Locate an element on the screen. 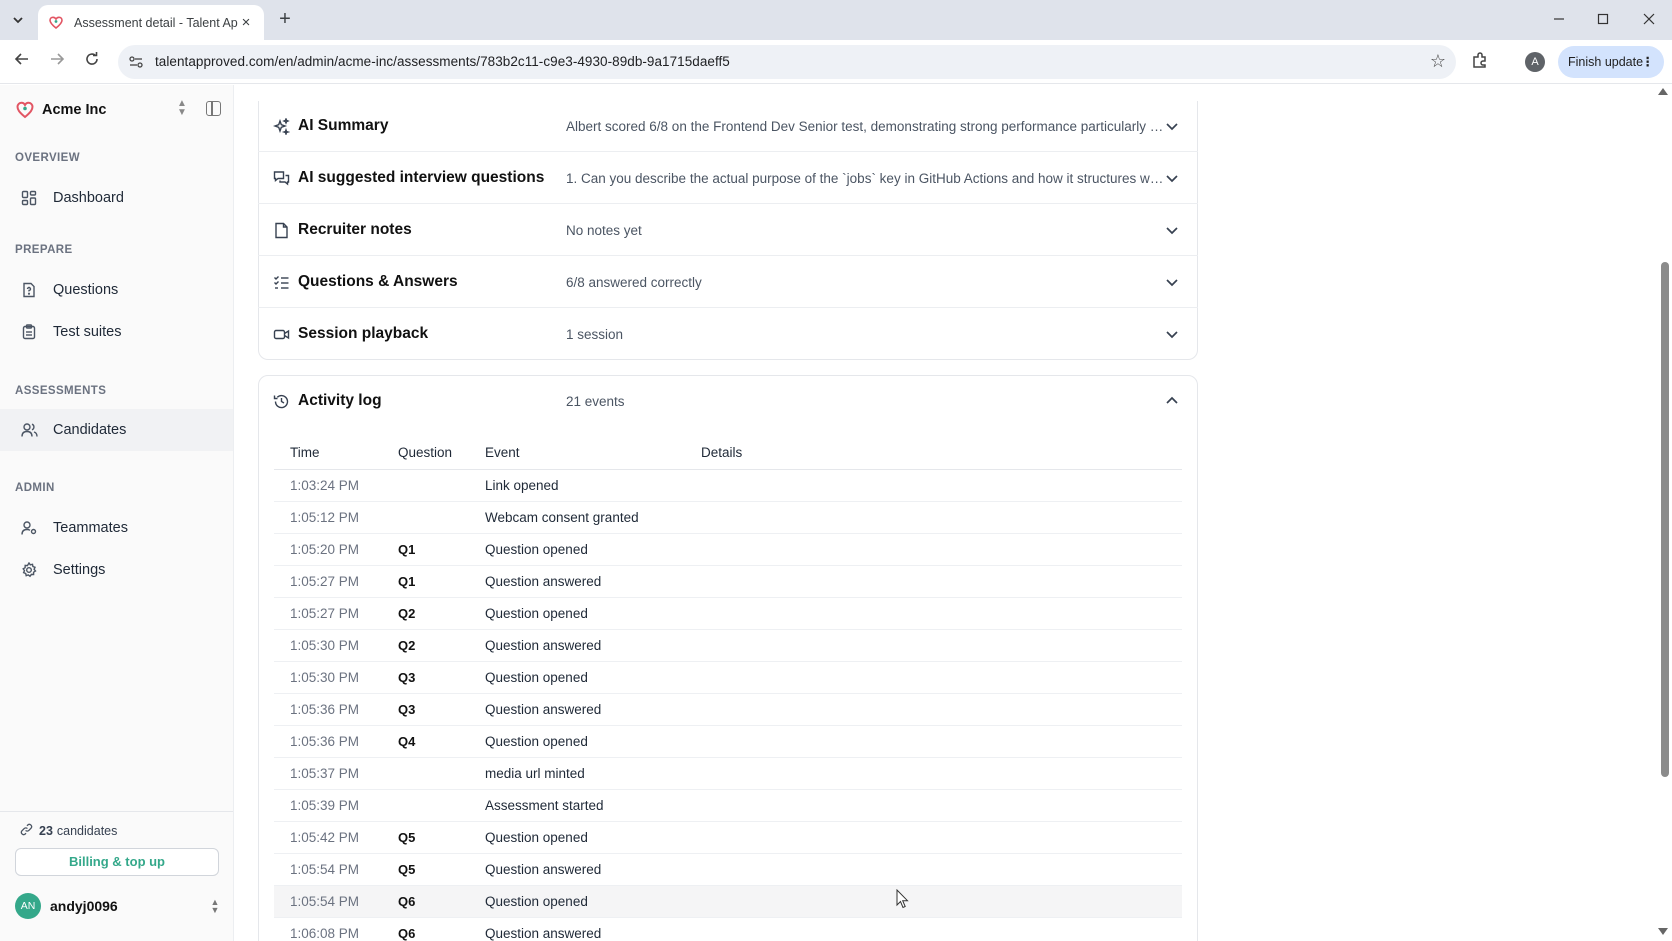 This screenshot has height=941, width=1672. finish-update-button: Finish update ⋮ is located at coordinates (1611, 62).